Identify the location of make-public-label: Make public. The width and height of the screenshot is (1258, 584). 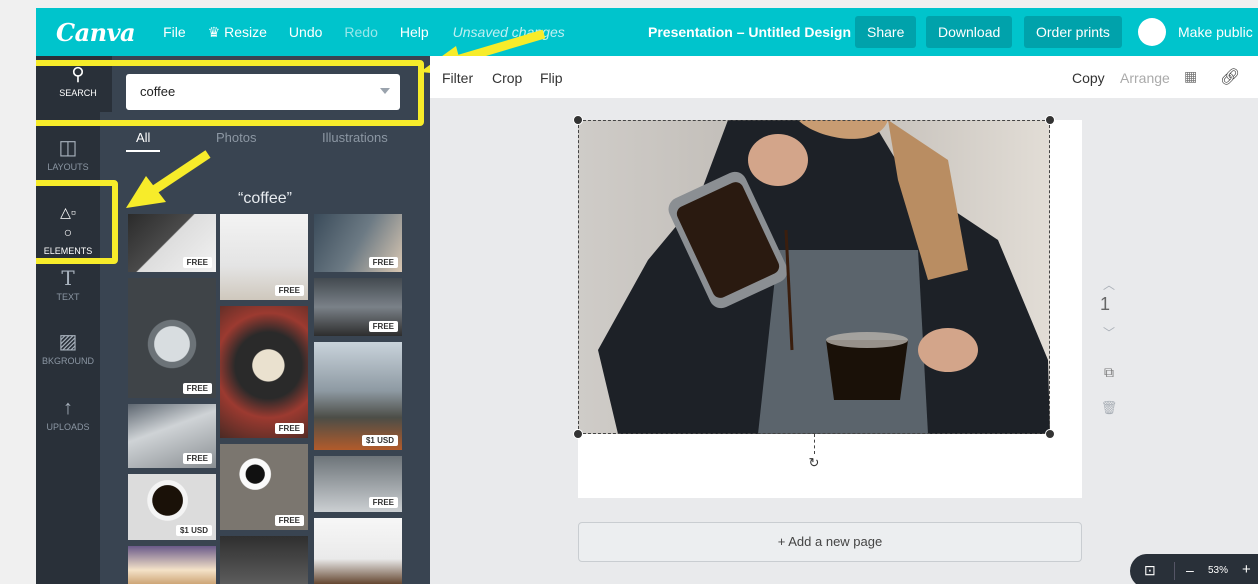
(1215, 32).